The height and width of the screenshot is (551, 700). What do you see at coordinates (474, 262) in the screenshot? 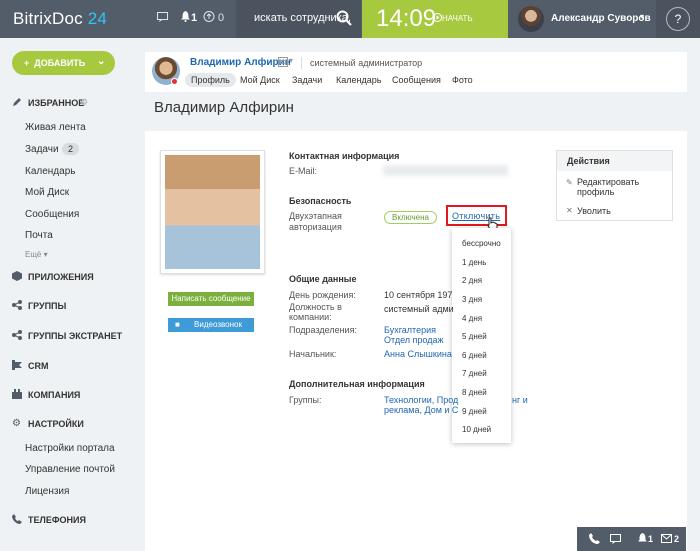
I see `duration-option: 1 день` at bounding box center [474, 262].